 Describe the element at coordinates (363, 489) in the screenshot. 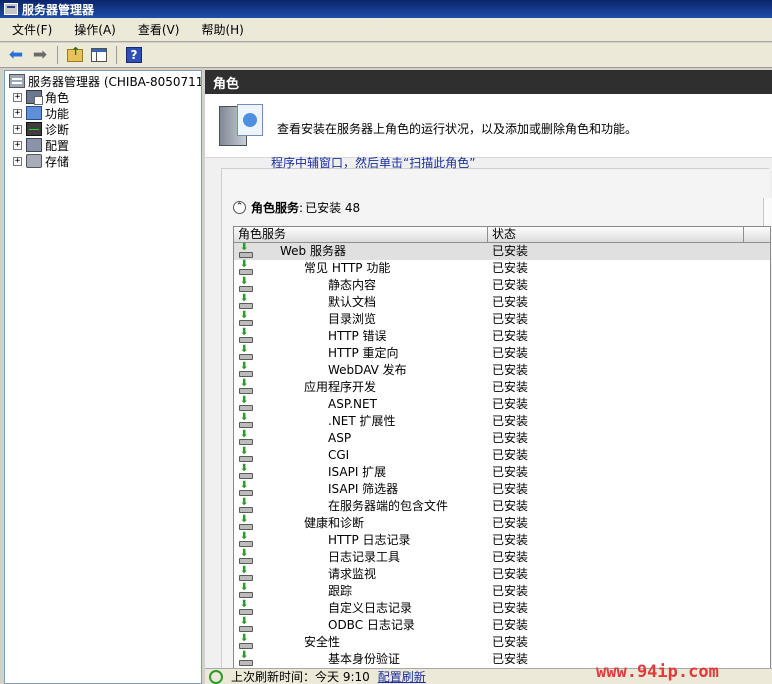

I see `role-service-name: ISAPI 筛选器` at that location.